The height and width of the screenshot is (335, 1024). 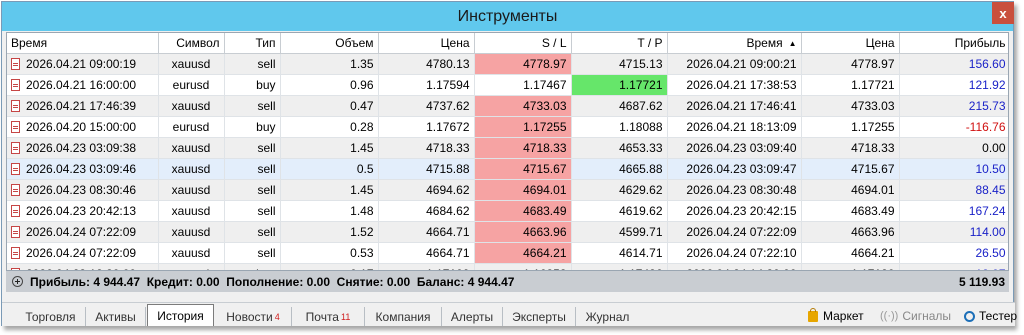 What do you see at coordinates (523, 43) in the screenshot?
I see `header-sl: S / L` at bounding box center [523, 43].